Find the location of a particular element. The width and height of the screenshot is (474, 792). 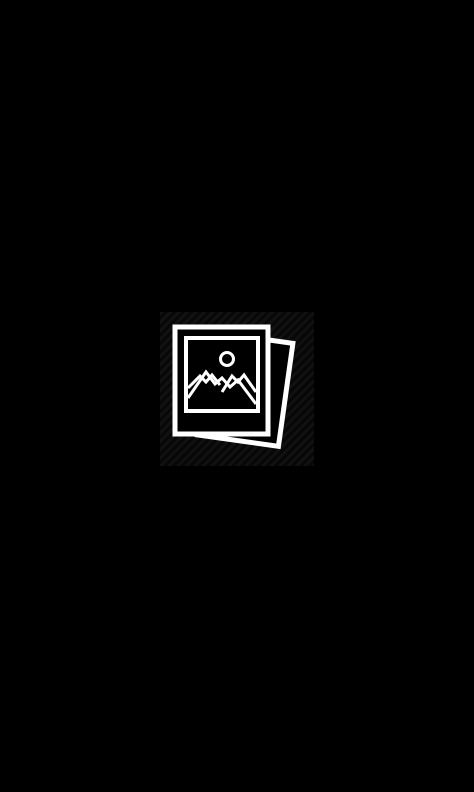

photo-gallery-icon is located at coordinates (234, 387).